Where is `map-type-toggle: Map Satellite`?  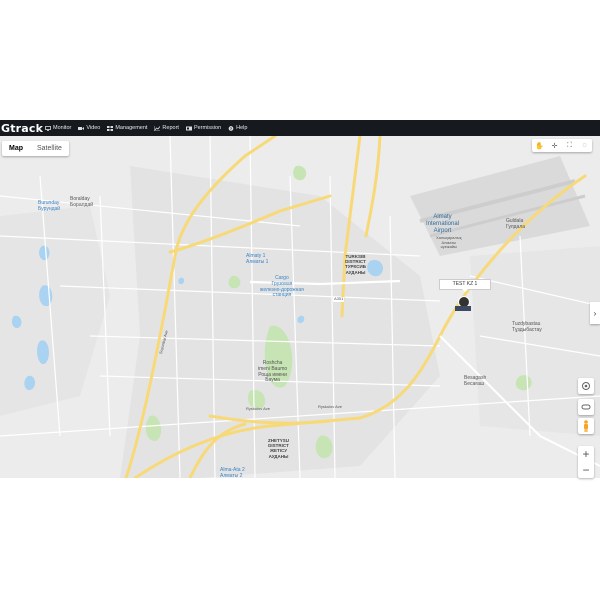
map-type-toggle: Map Satellite is located at coordinates (35, 148).